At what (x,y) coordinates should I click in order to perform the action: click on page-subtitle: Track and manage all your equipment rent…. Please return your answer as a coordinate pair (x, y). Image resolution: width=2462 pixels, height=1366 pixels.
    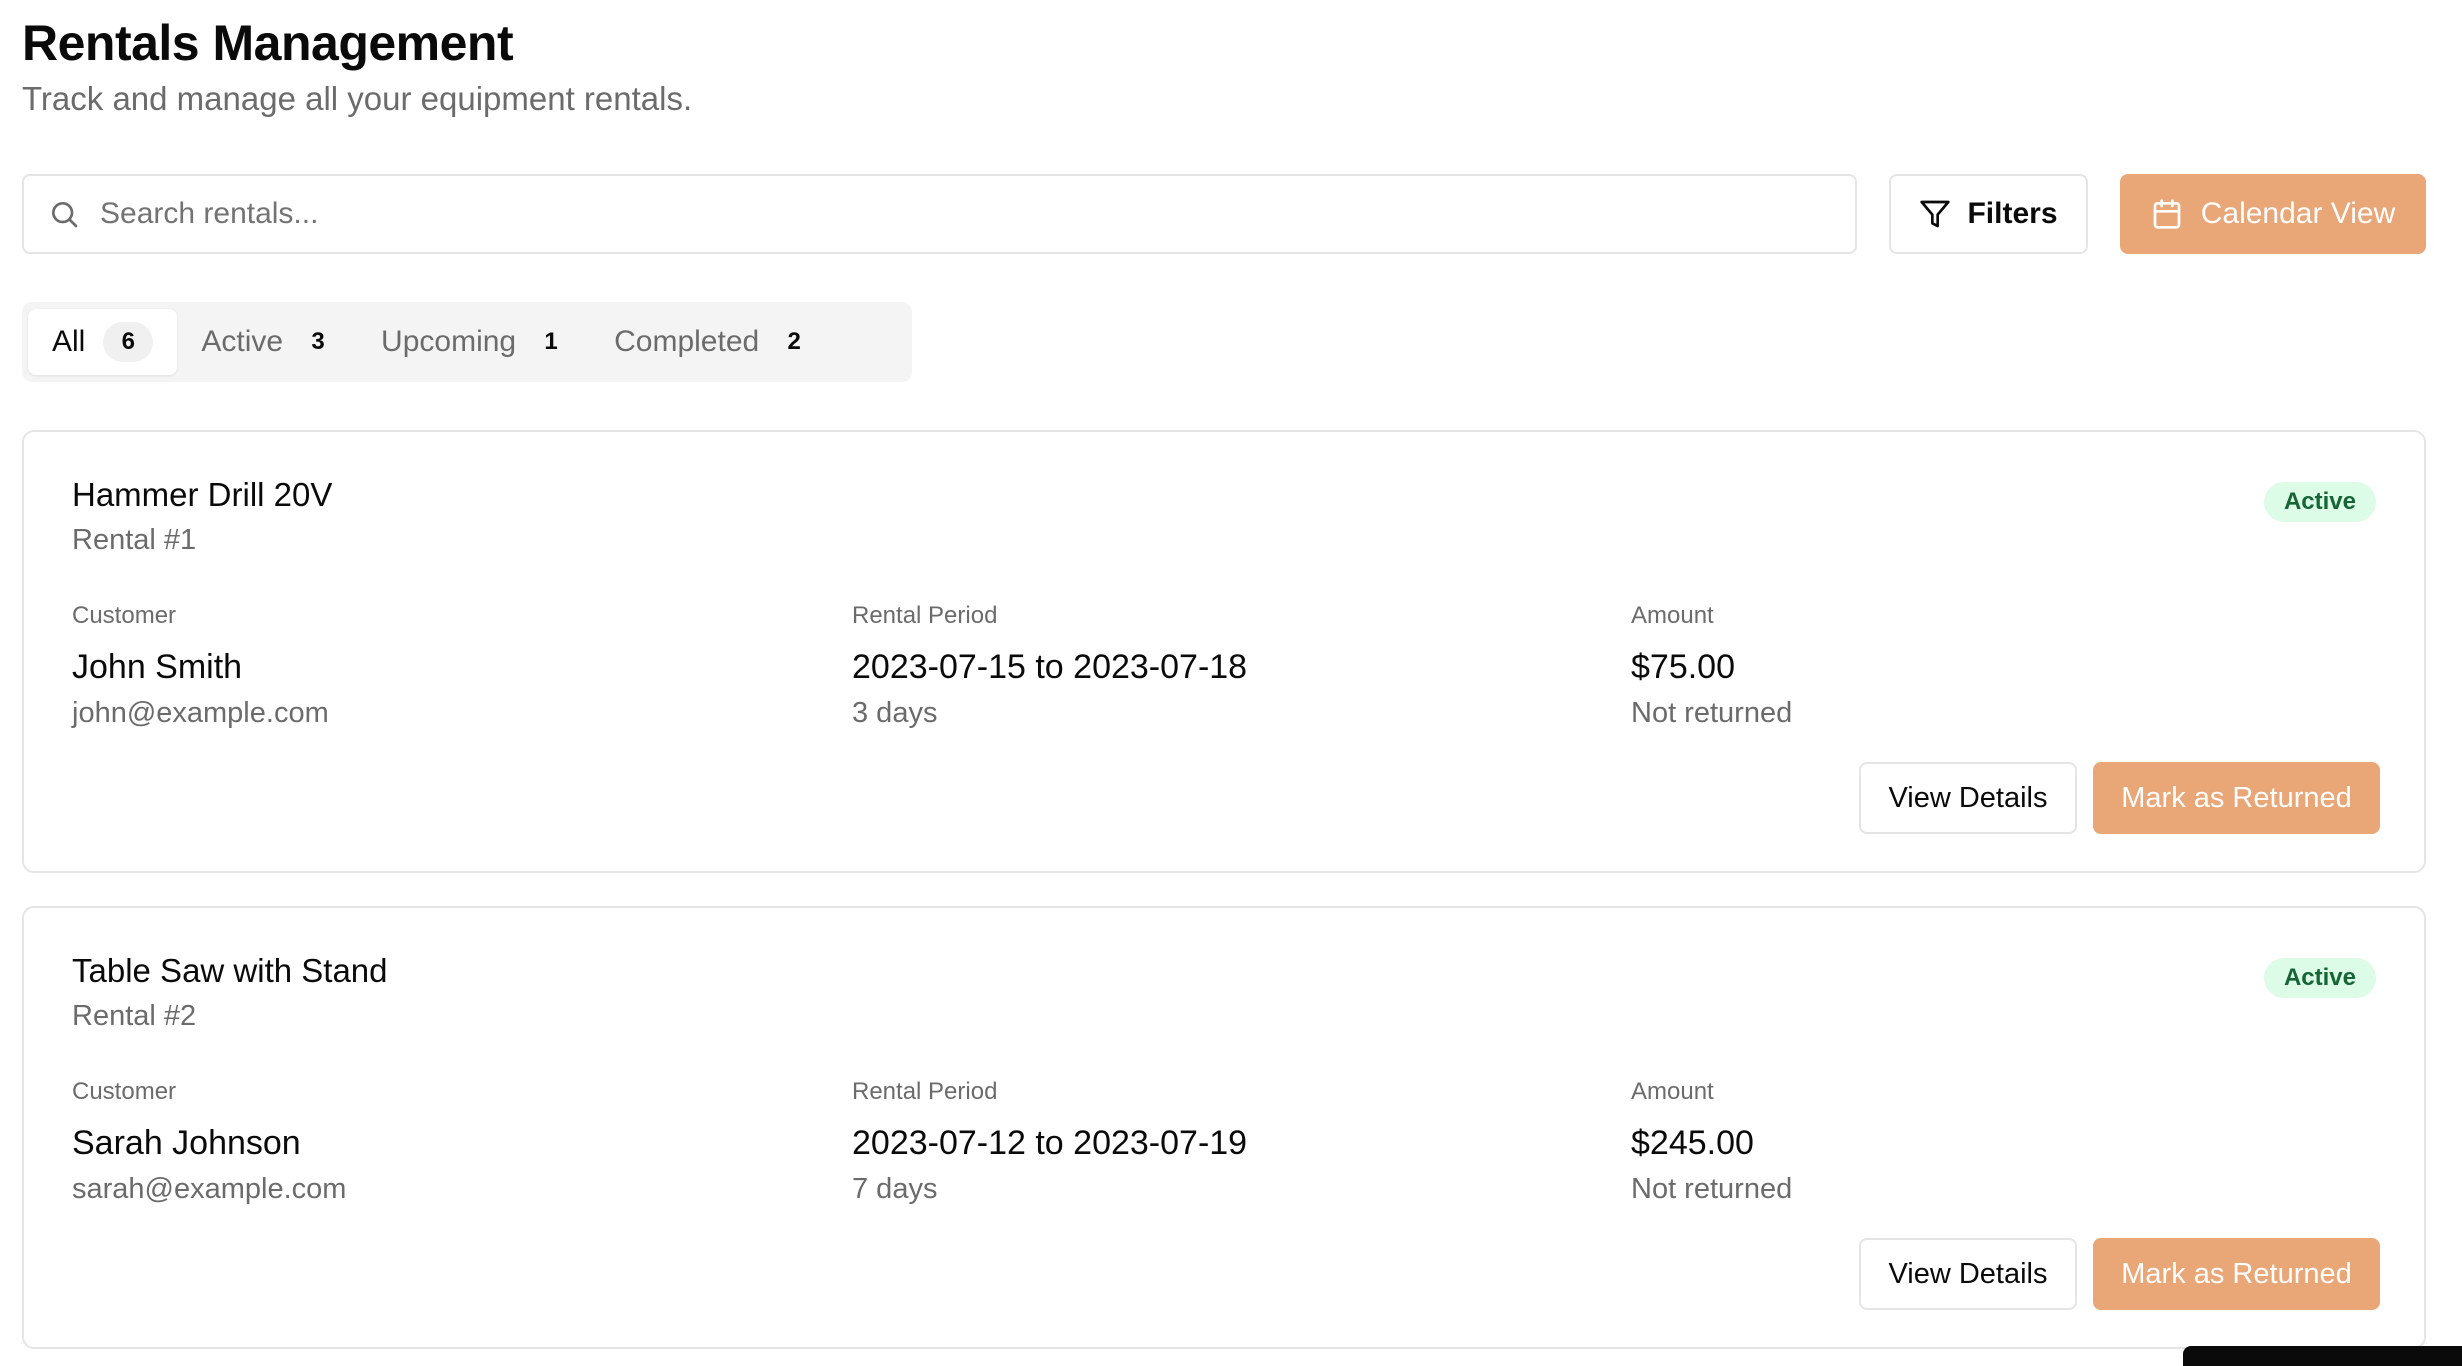
    Looking at the image, I should click on (357, 98).